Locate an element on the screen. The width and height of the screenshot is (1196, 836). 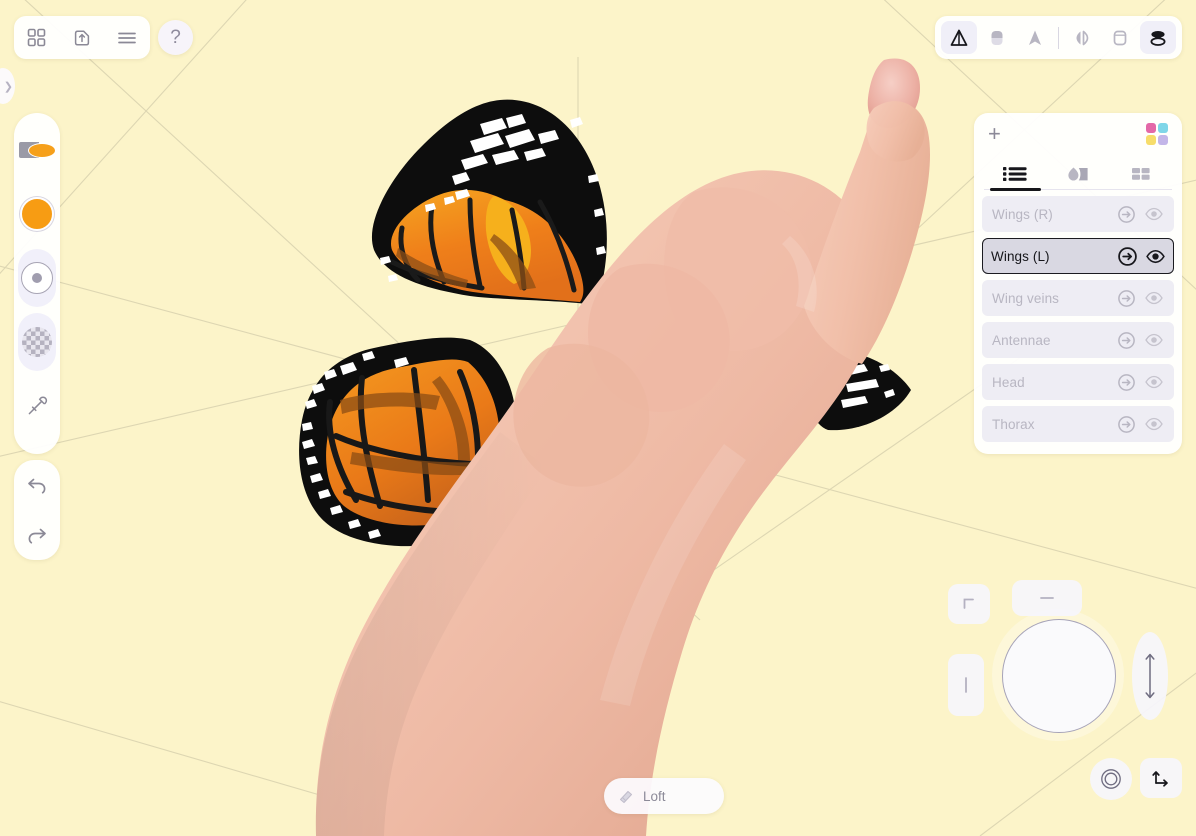
orbit-control is located at coordinates (1059, 676).